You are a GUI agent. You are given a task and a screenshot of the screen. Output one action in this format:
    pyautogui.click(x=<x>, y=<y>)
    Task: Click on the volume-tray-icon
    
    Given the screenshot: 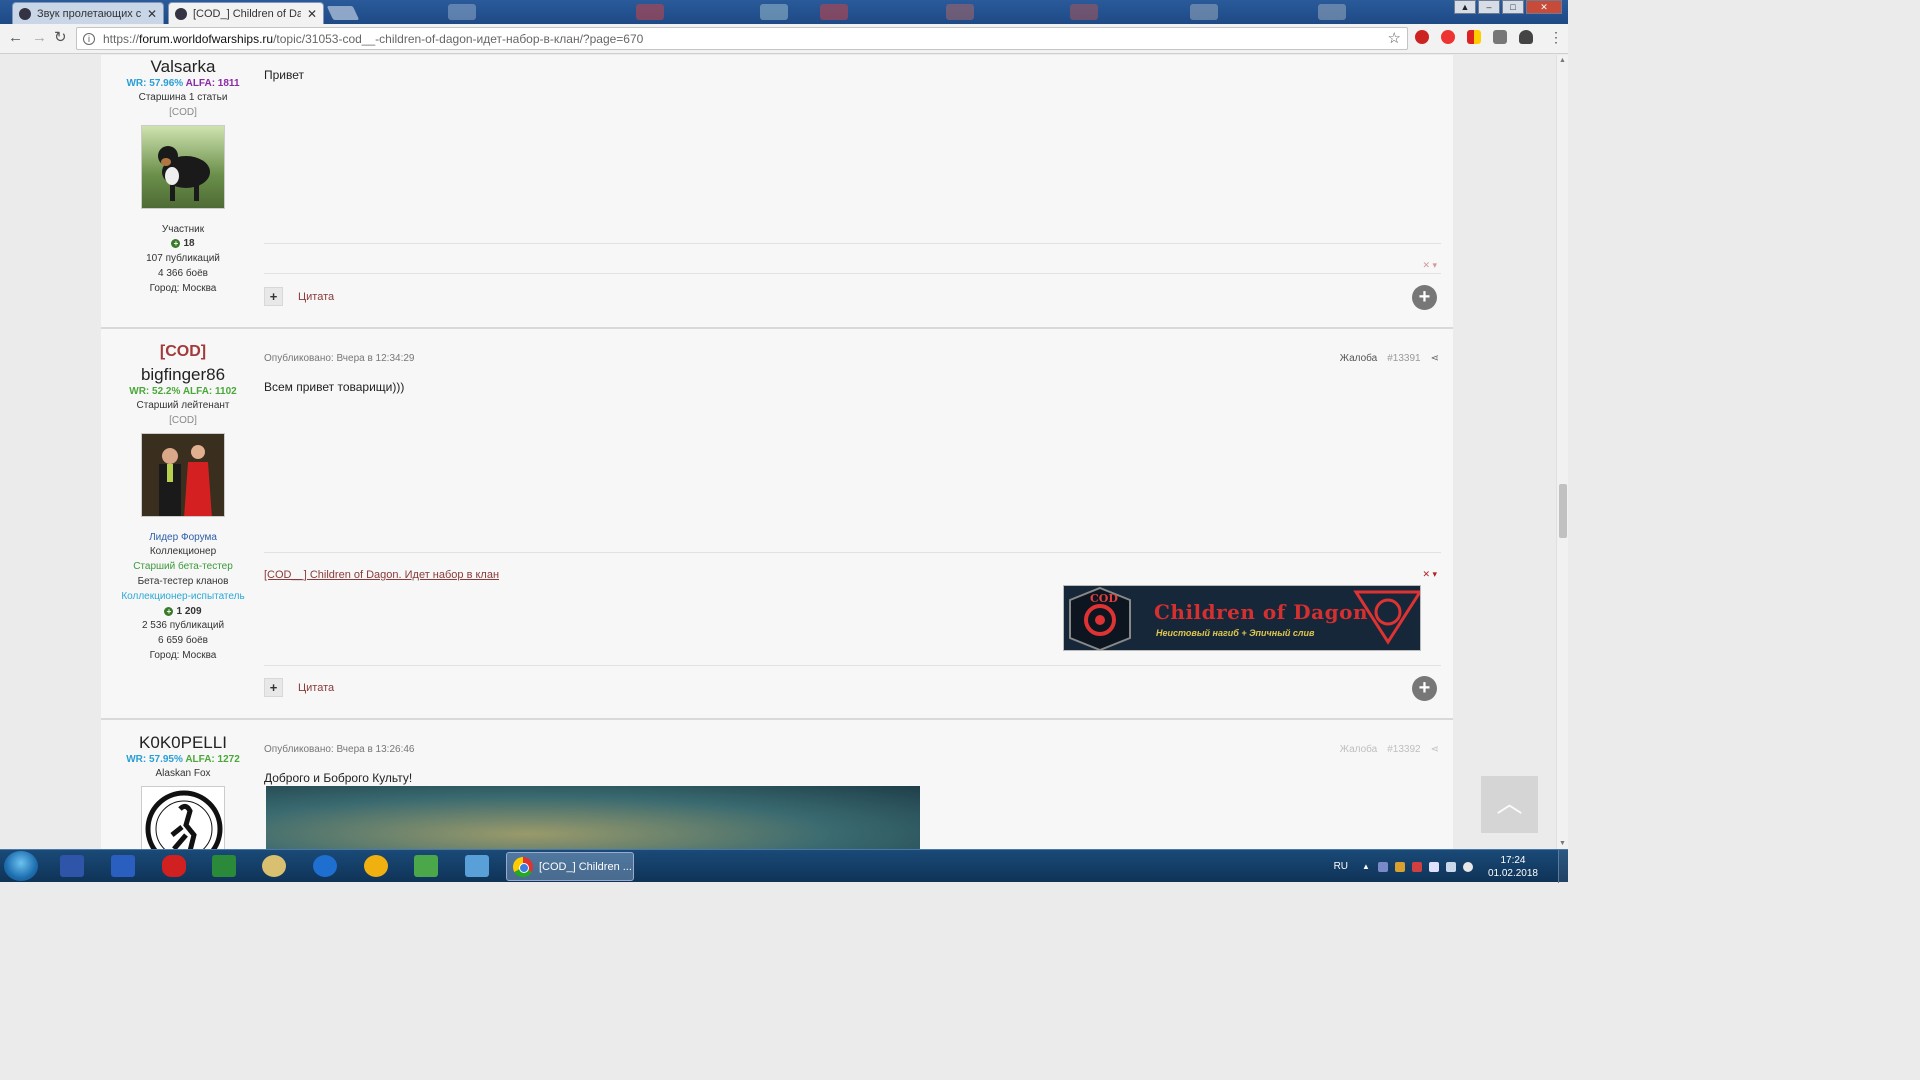 What is the action you would take?
    pyautogui.click(x=1467, y=866)
    